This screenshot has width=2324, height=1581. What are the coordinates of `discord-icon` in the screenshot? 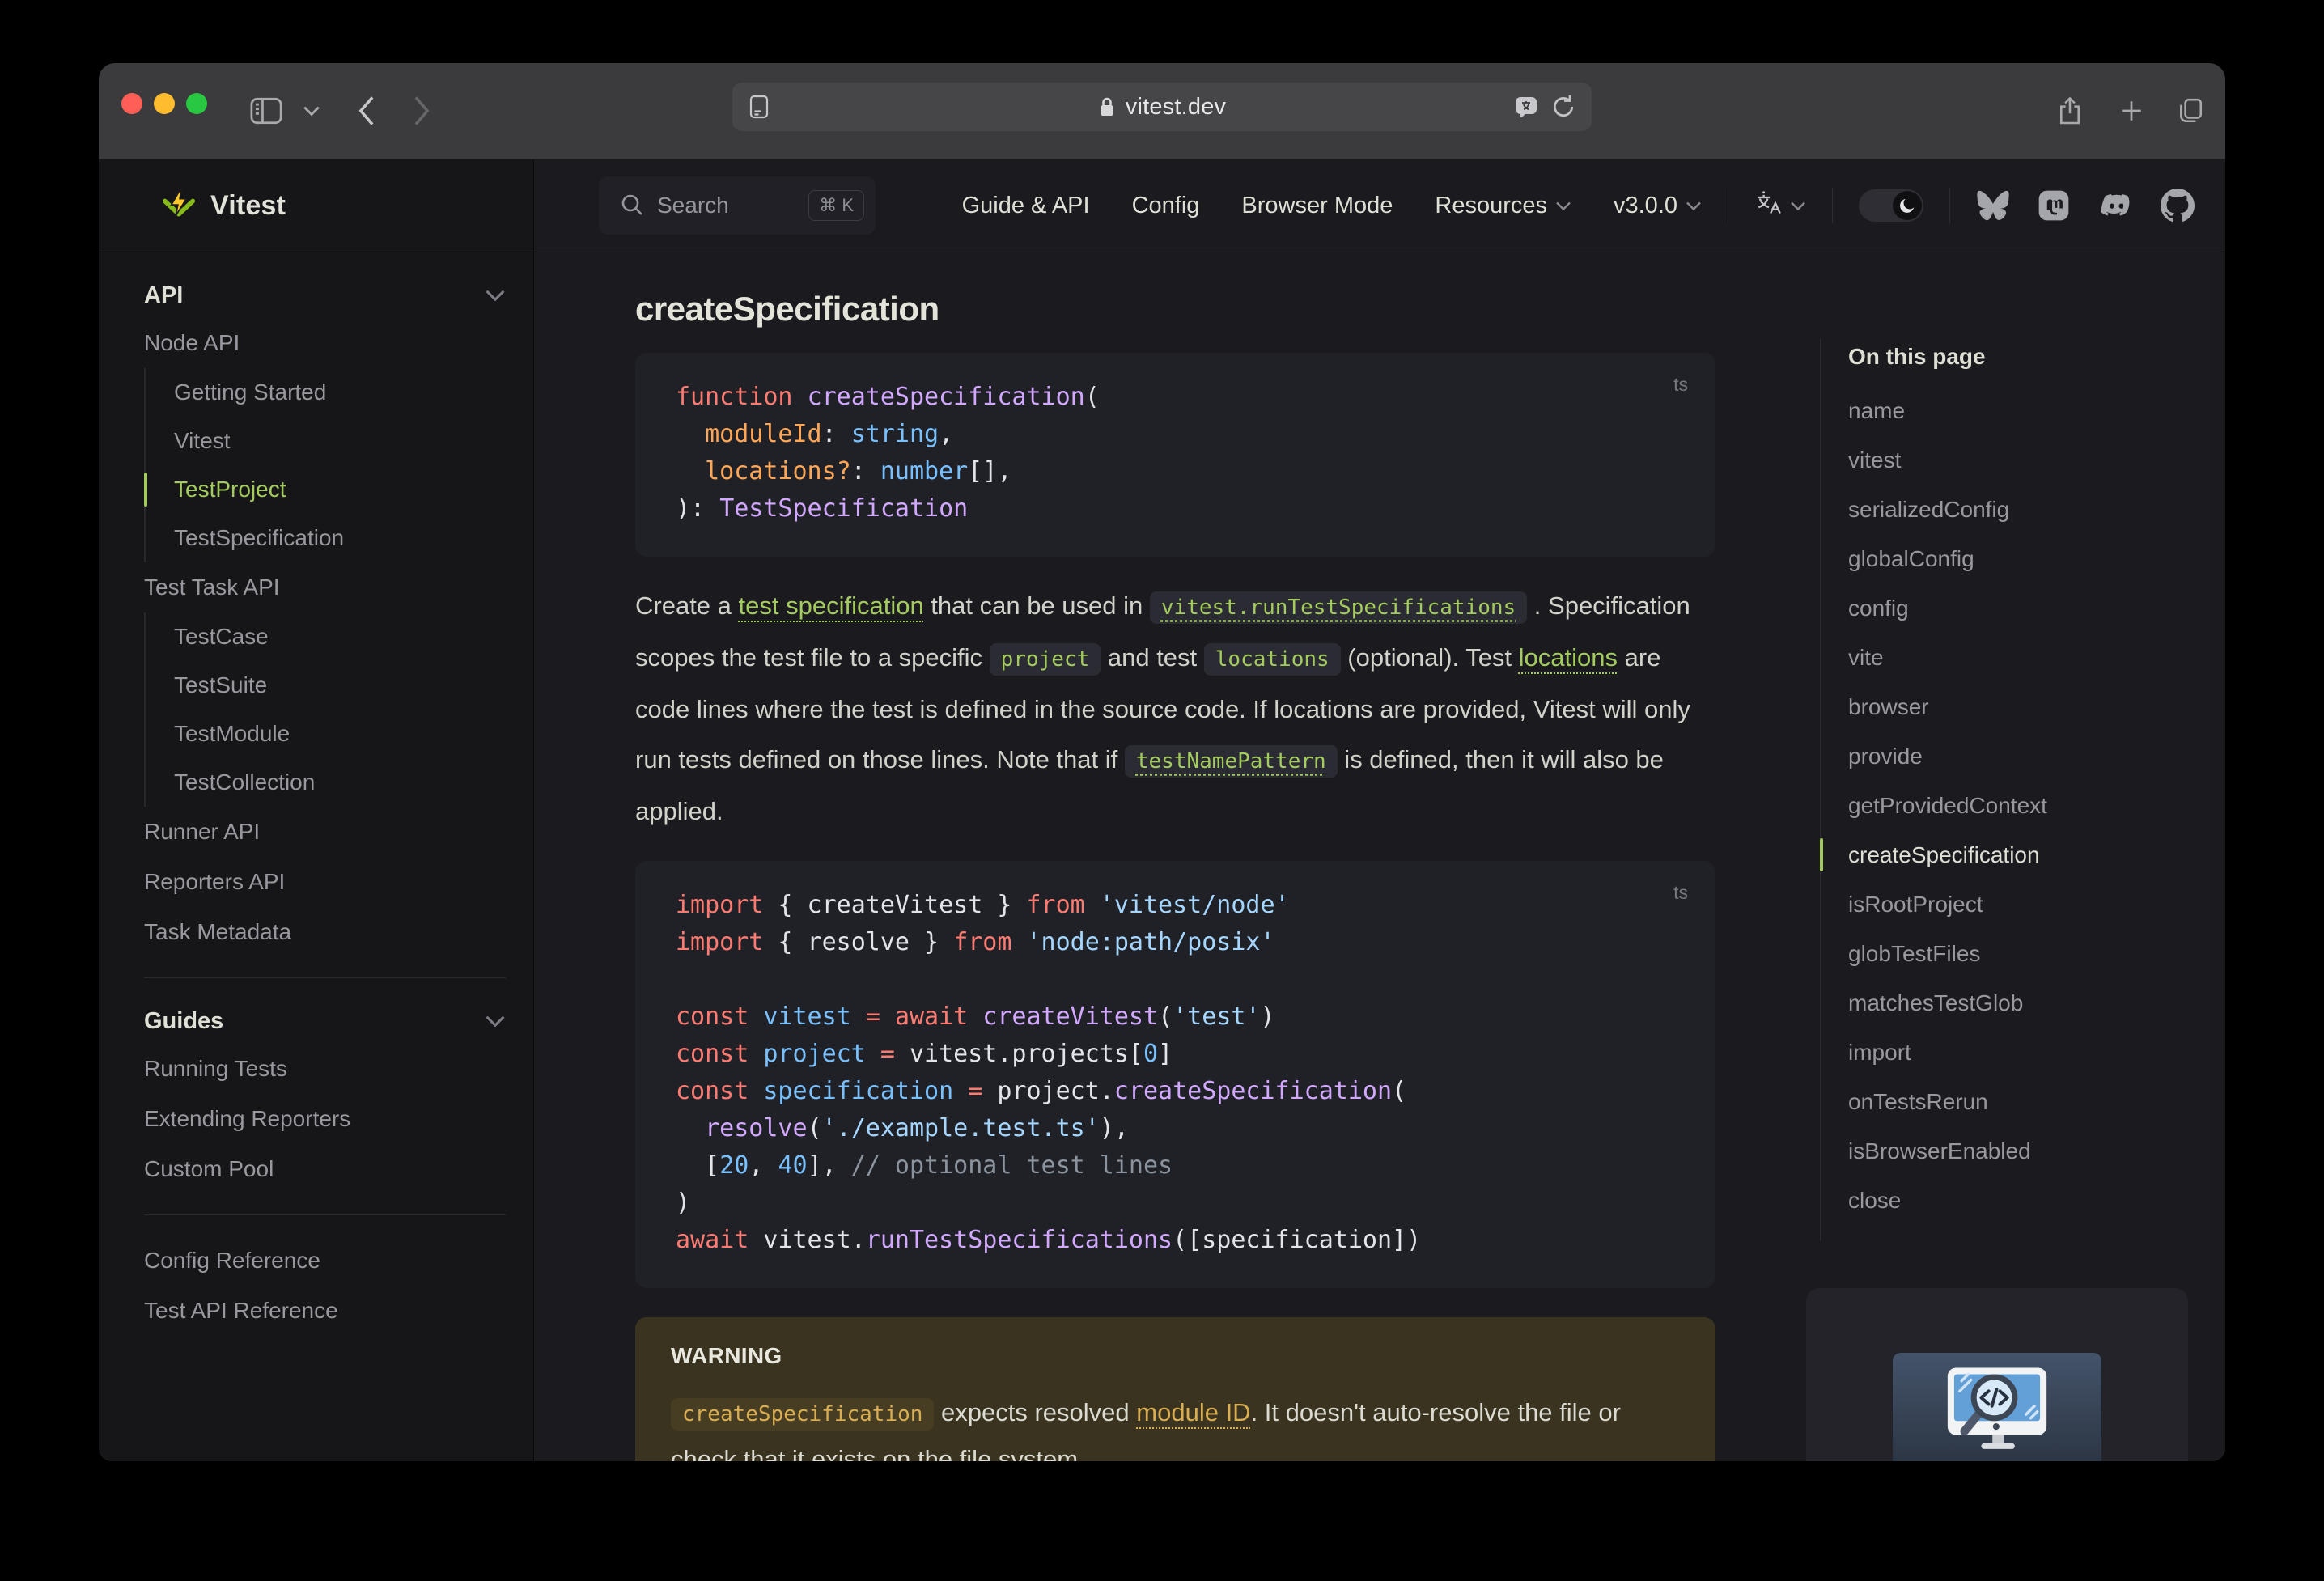 It's located at (2115, 205).